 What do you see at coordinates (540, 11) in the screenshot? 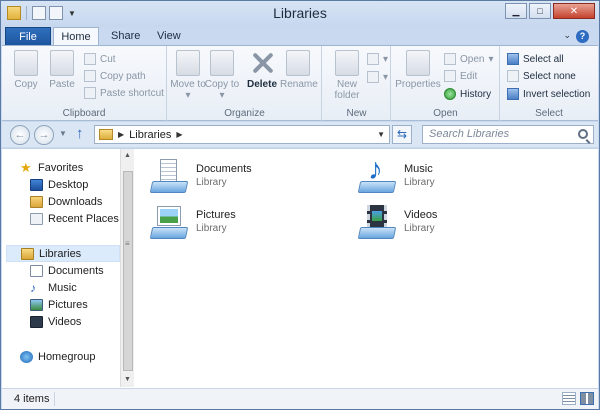
I see `maximize-button: □` at bounding box center [540, 11].